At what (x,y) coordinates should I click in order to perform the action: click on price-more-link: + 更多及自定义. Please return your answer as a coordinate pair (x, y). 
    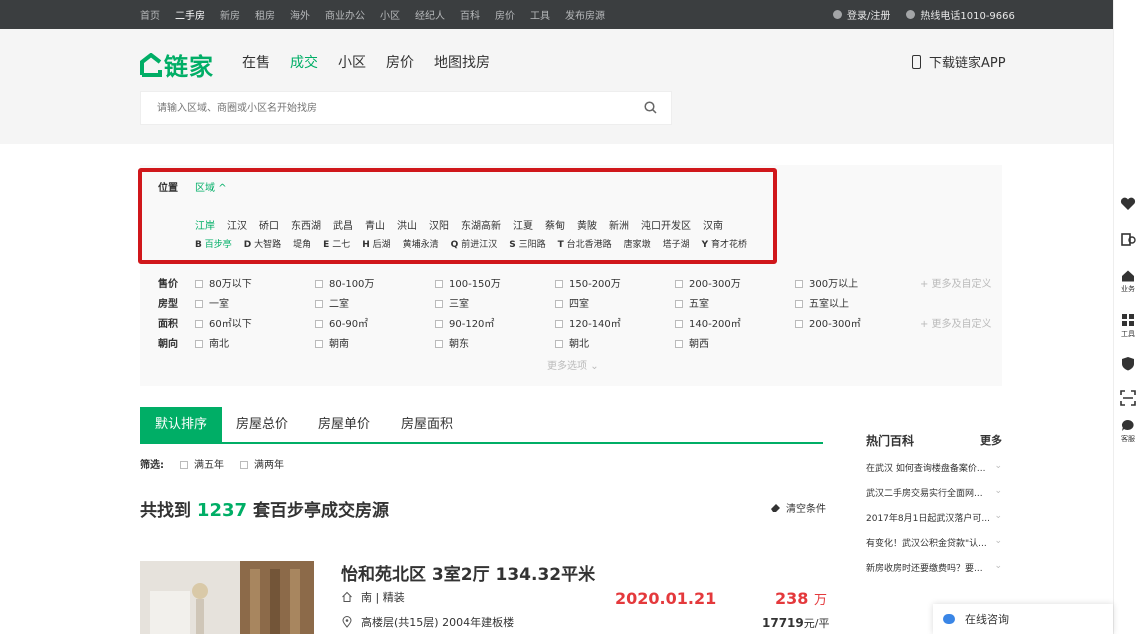
    Looking at the image, I should click on (956, 282).